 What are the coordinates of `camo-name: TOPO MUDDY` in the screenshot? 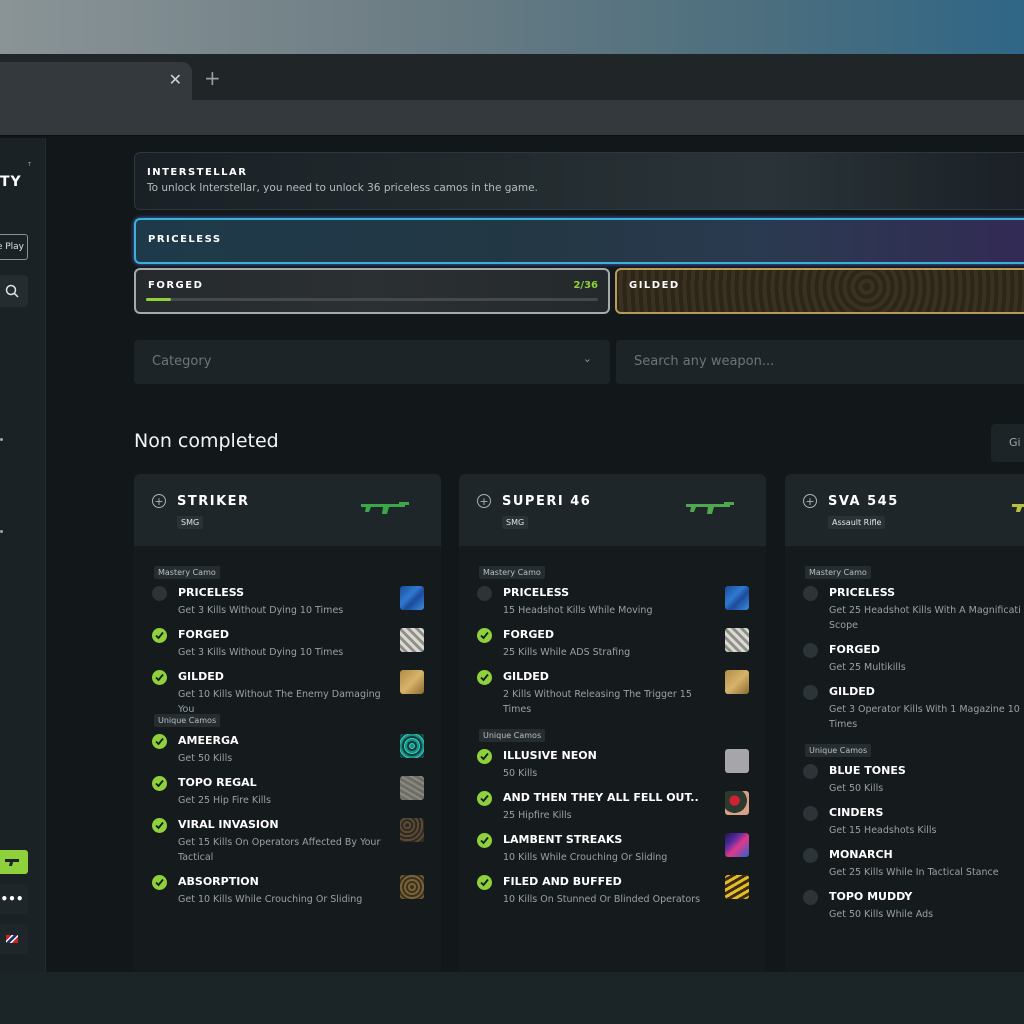 It's located at (871, 896).